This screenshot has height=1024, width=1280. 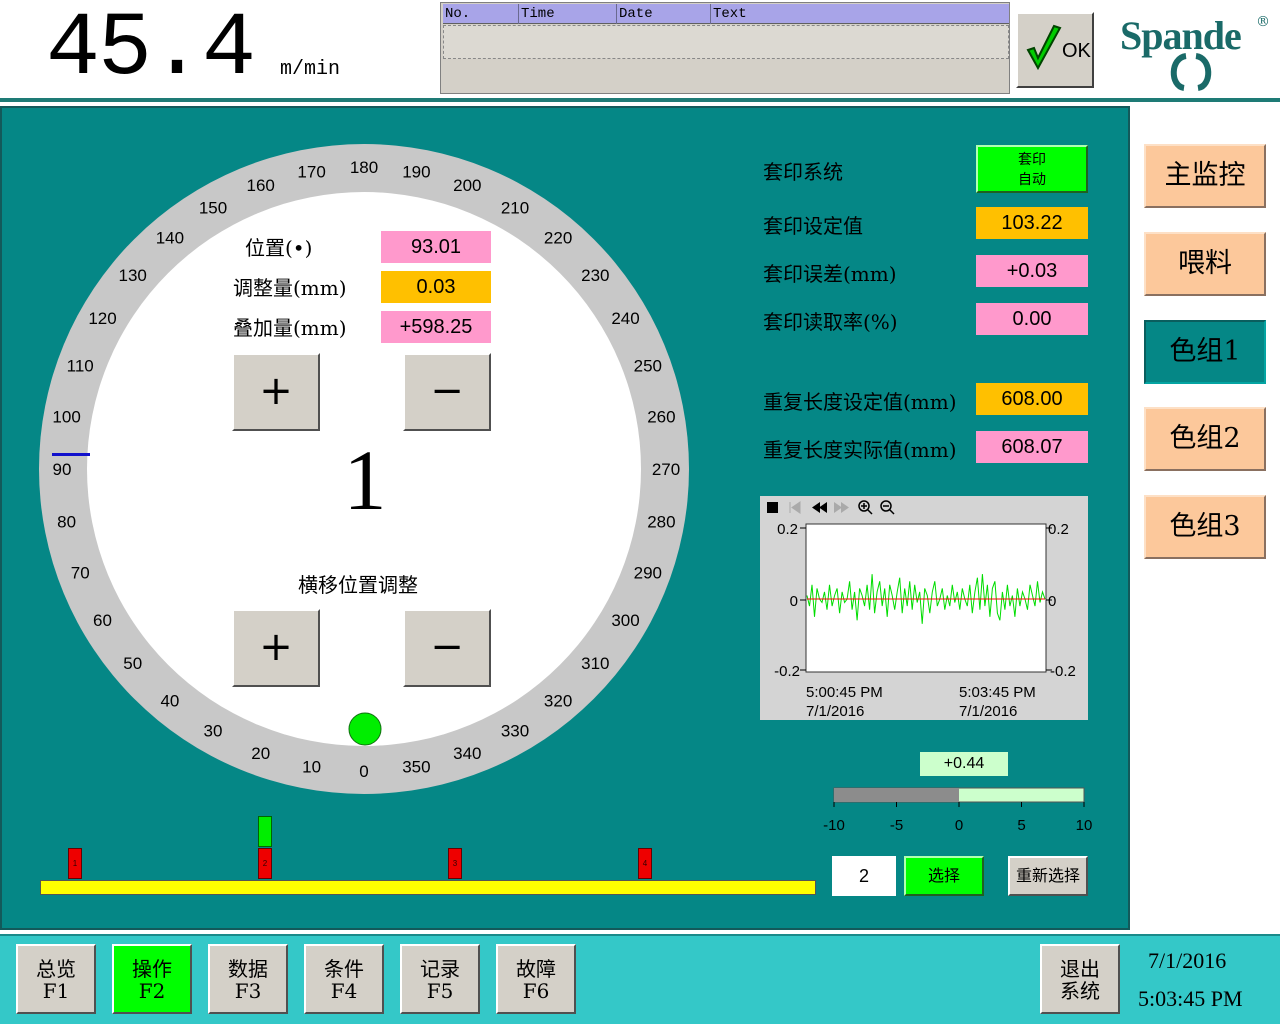 What do you see at coordinates (290, 288) in the screenshot?
I see `adjust-label: 调整量(mm)` at bounding box center [290, 288].